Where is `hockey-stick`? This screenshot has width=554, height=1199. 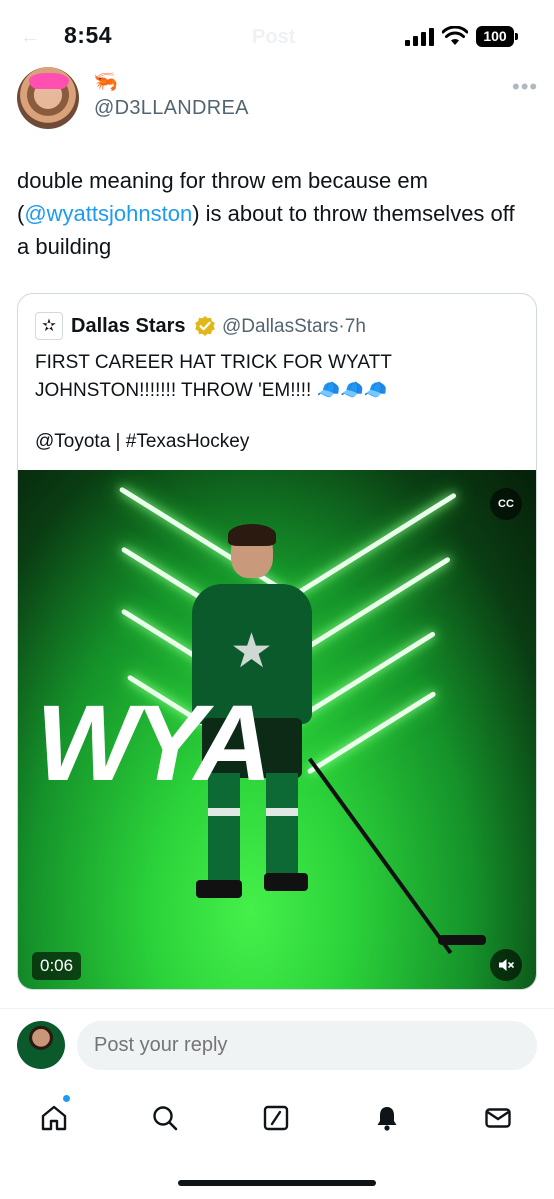 hockey-stick is located at coordinates (380, 856).